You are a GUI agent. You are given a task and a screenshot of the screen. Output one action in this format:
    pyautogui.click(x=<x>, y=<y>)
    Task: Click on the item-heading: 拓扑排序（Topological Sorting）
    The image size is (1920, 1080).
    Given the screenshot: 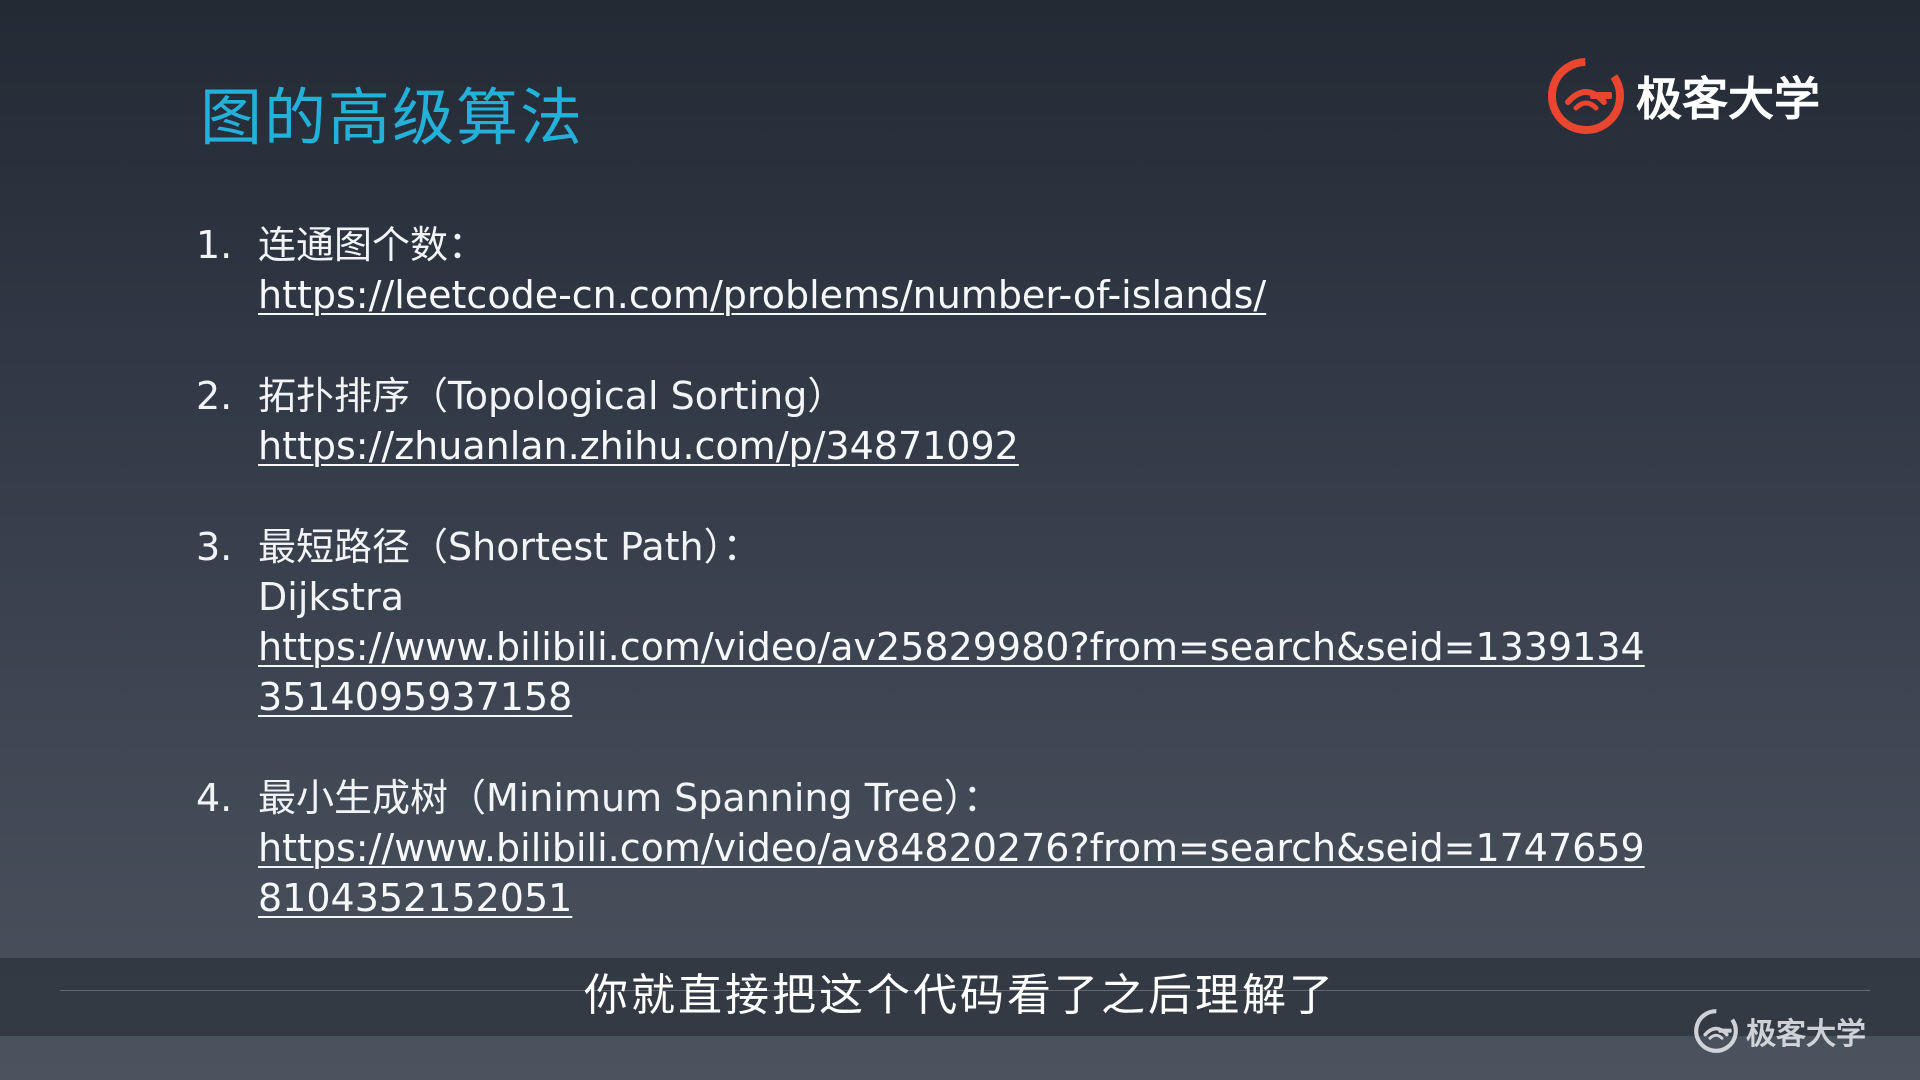 What is the action you would take?
    pyautogui.click(x=552, y=396)
    